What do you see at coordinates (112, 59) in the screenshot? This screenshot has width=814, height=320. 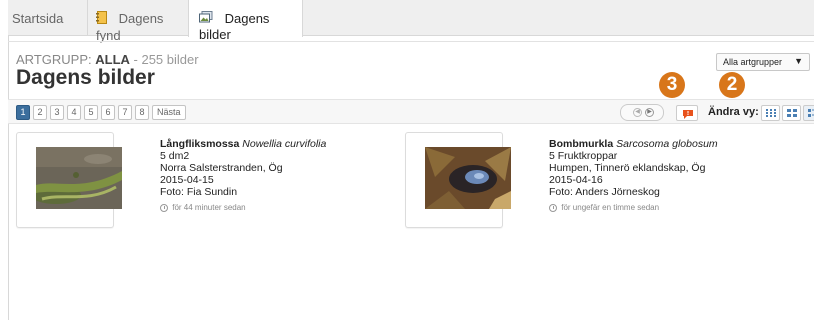 I see `artgrupp-value: ALLA` at bounding box center [112, 59].